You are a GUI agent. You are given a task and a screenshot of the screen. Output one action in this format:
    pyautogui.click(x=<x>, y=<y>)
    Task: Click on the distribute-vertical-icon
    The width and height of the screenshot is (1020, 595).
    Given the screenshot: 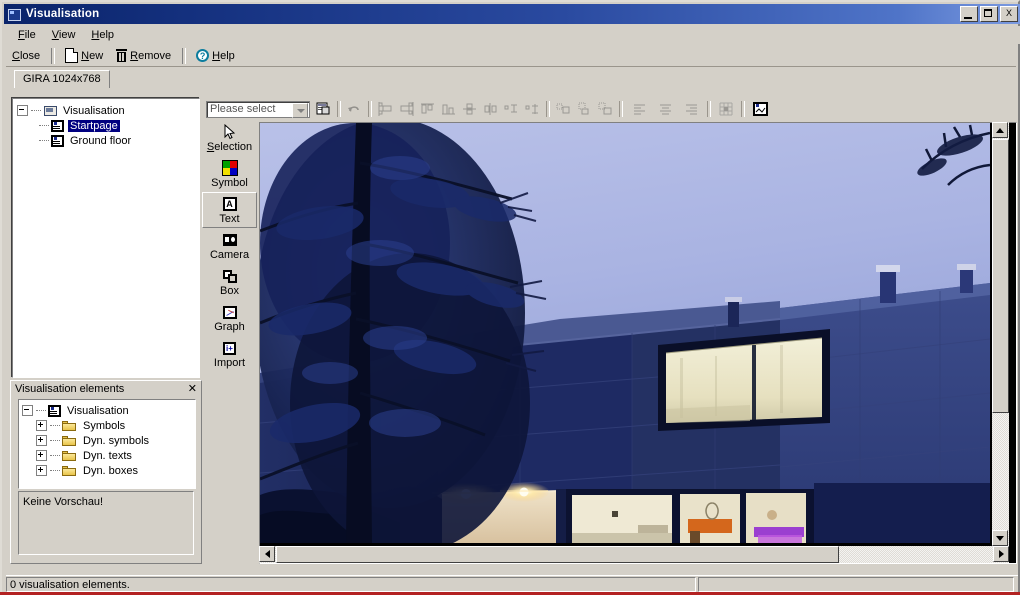 What is the action you would take?
    pyautogui.click(x=583, y=108)
    